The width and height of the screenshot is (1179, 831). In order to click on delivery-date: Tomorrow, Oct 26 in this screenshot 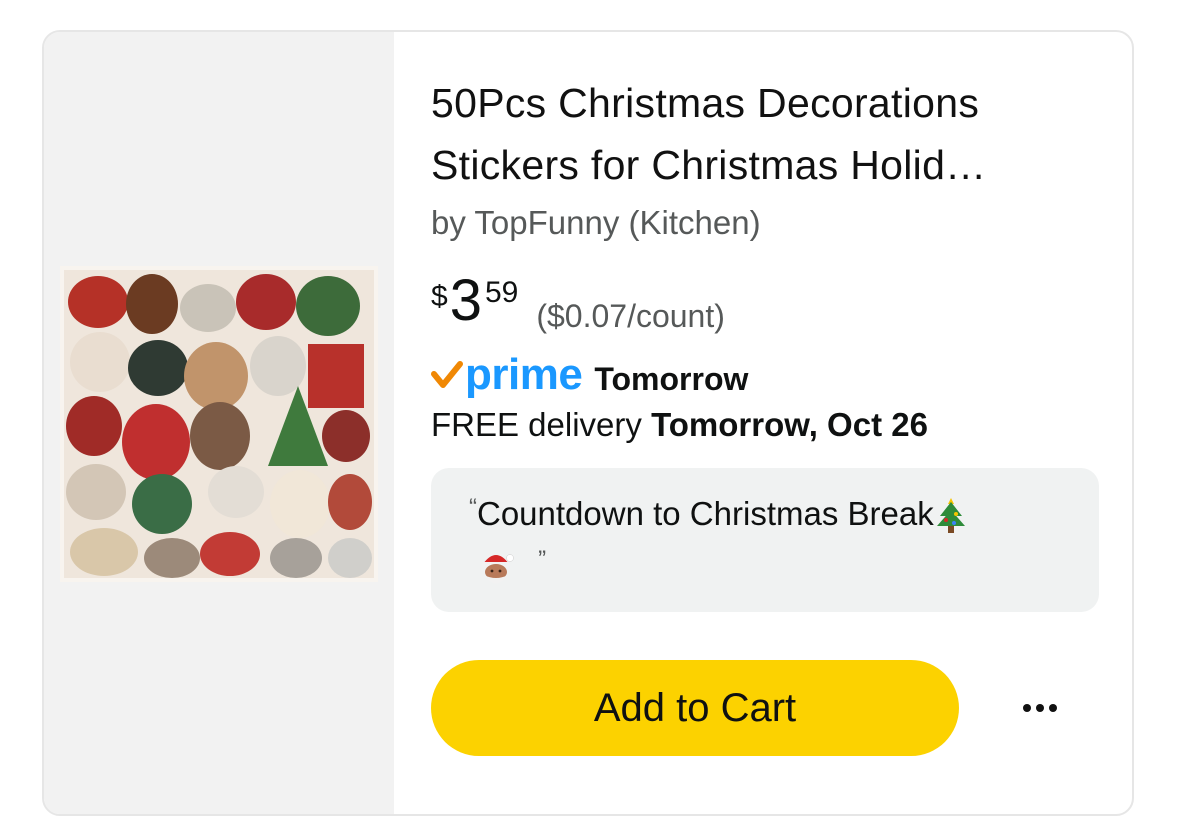, I will do `click(789, 424)`.